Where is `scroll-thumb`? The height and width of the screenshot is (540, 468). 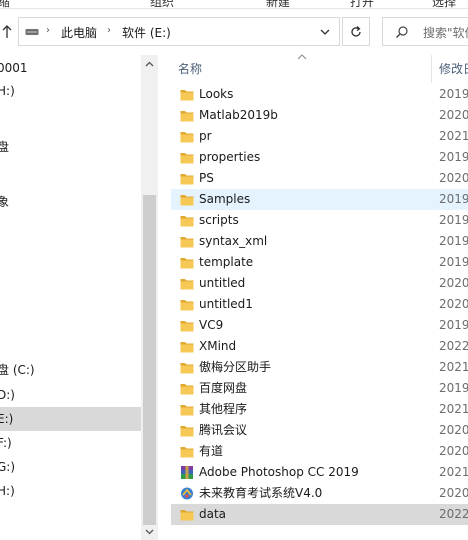 scroll-thumb is located at coordinates (149, 360).